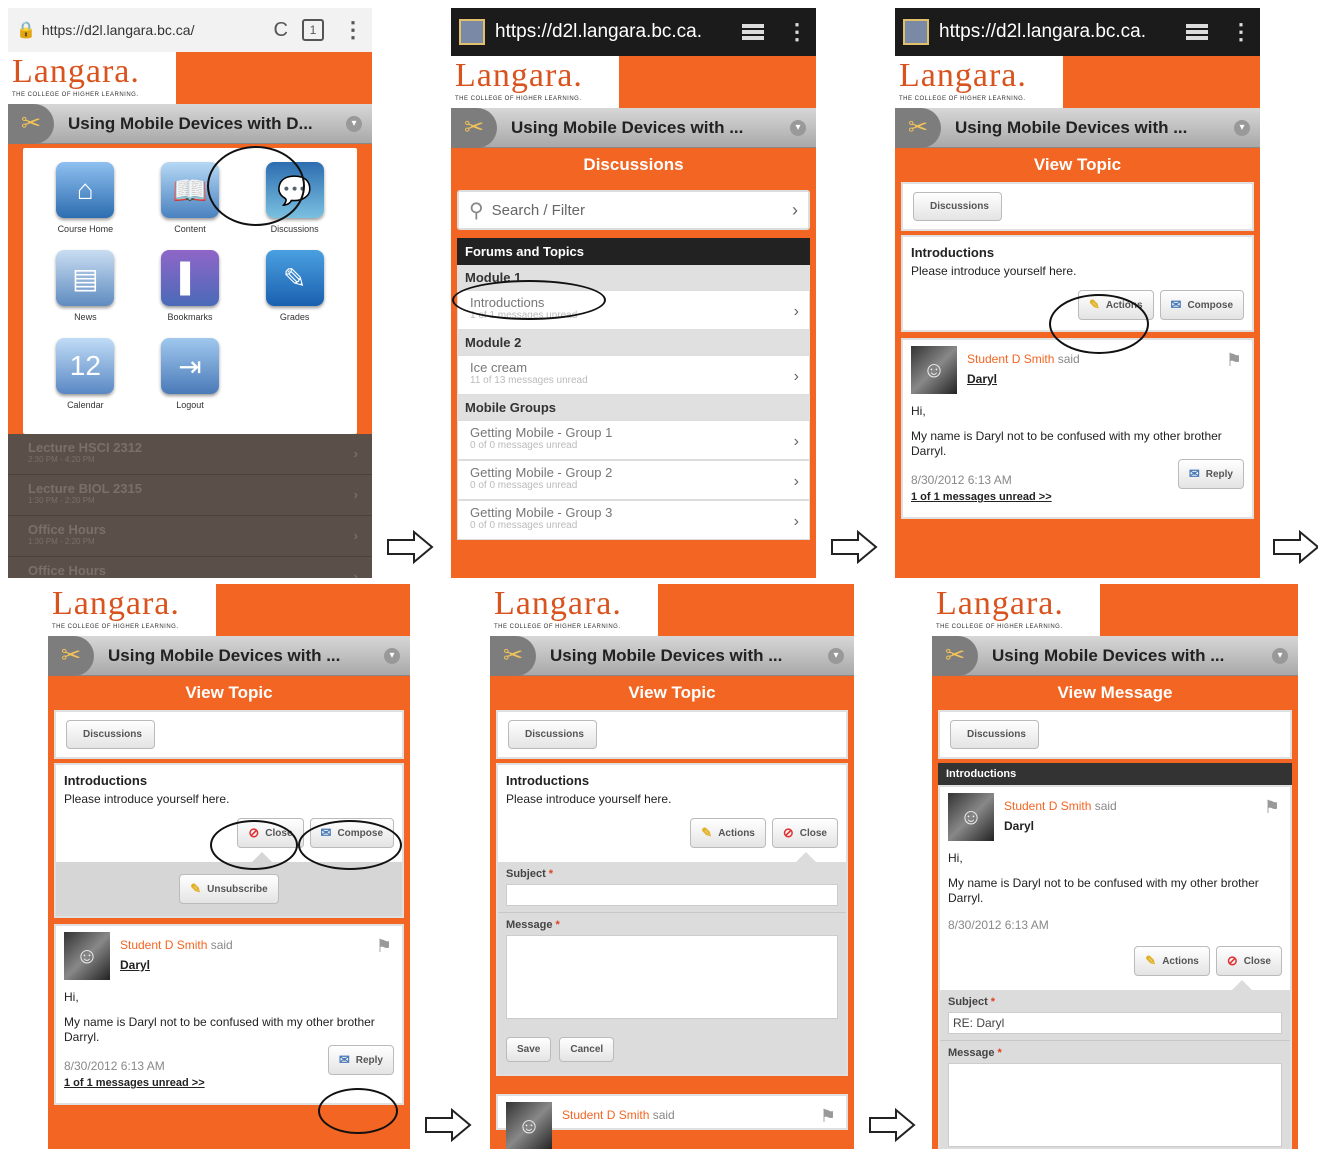 The height and width of the screenshot is (1149, 1318). I want to click on nav-tile-0: ⌂ Course Home, so click(85, 206).